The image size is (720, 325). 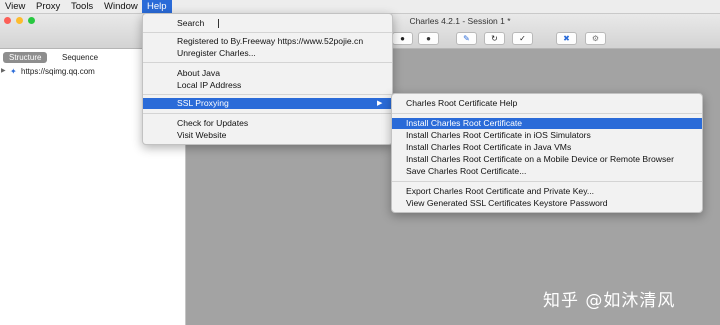 I want to click on refresh-icon: ↻, so click(x=494, y=38).